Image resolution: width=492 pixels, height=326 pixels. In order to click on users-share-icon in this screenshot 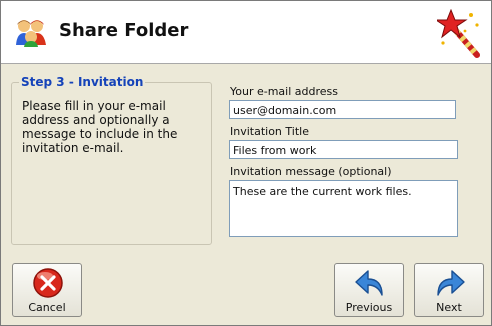, I will do `click(31, 33)`.